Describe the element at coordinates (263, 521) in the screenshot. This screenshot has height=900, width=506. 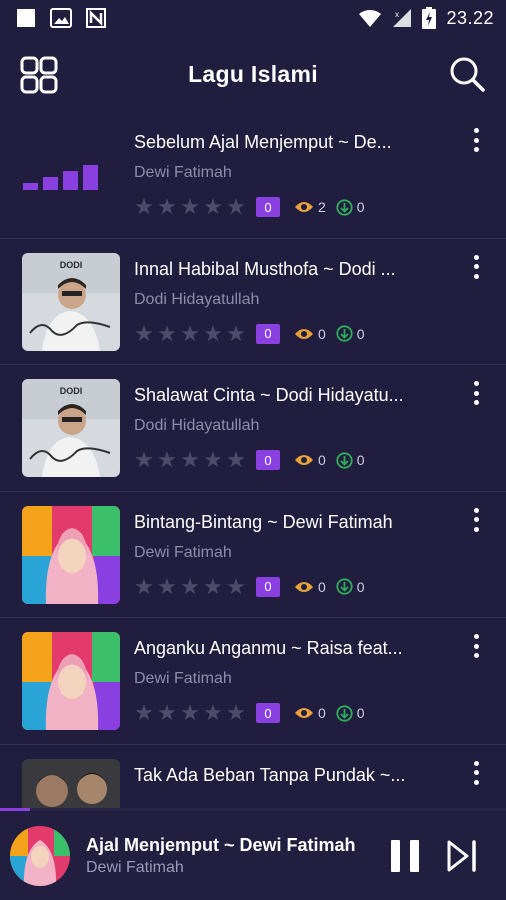
I see `song-title: Bintang-Bintang ~ Dewi Fatimah` at that location.